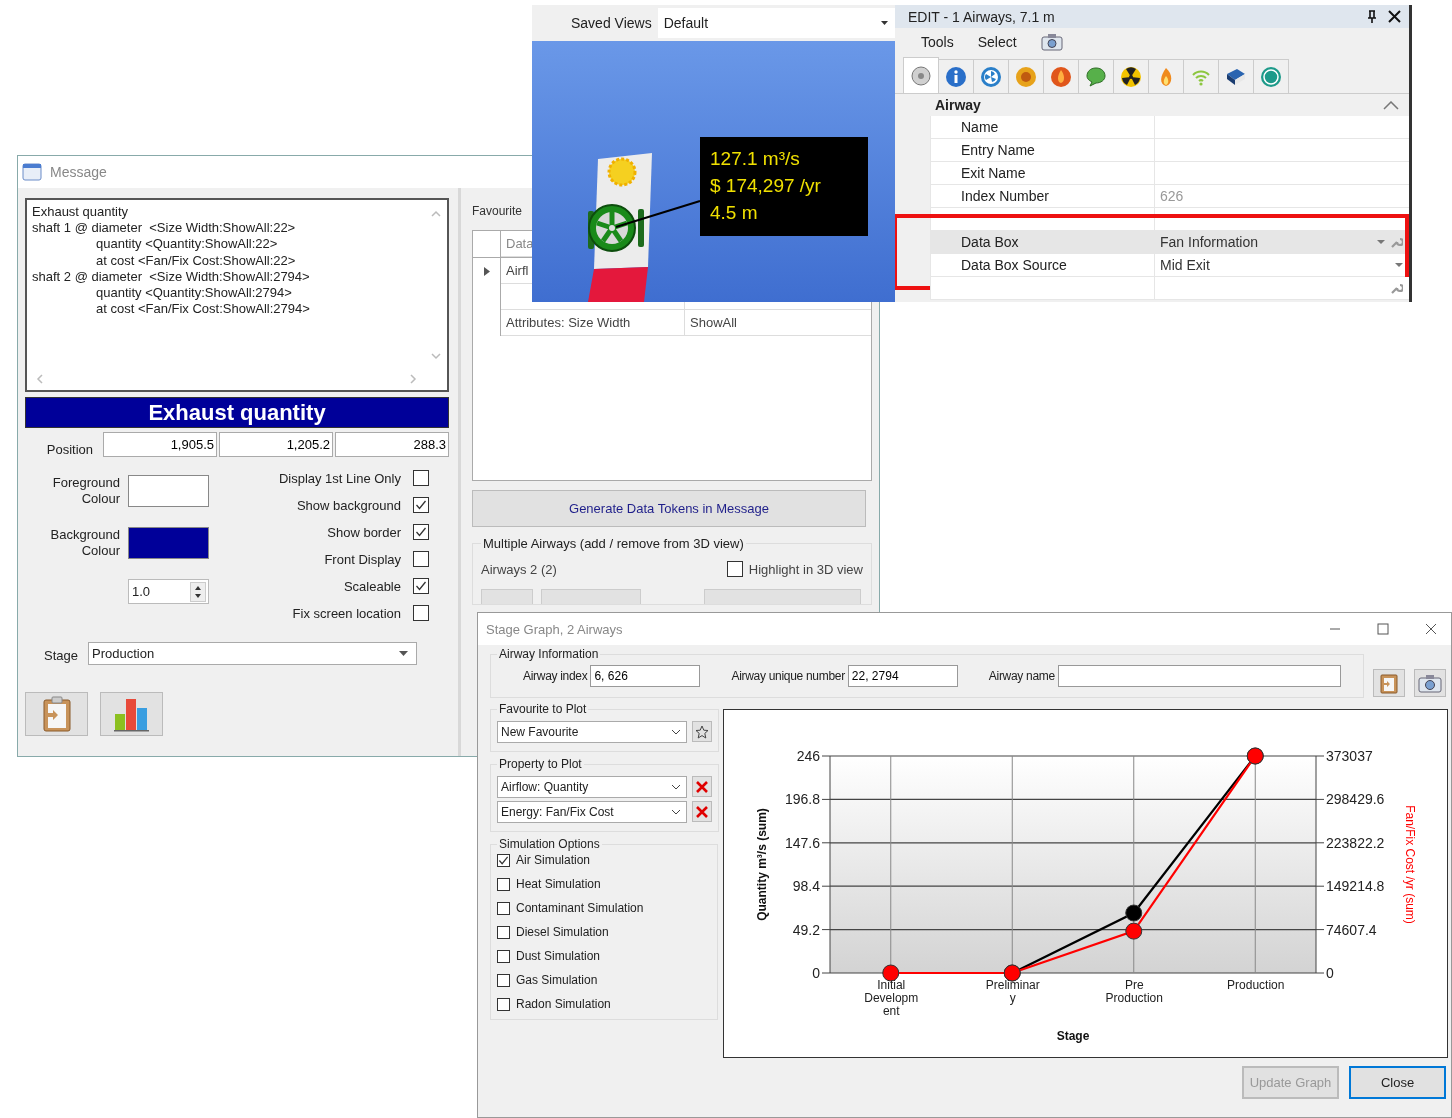 The height and width of the screenshot is (1118, 1452). I want to click on axis-tick-label: Initial Development, so click(891, 998).